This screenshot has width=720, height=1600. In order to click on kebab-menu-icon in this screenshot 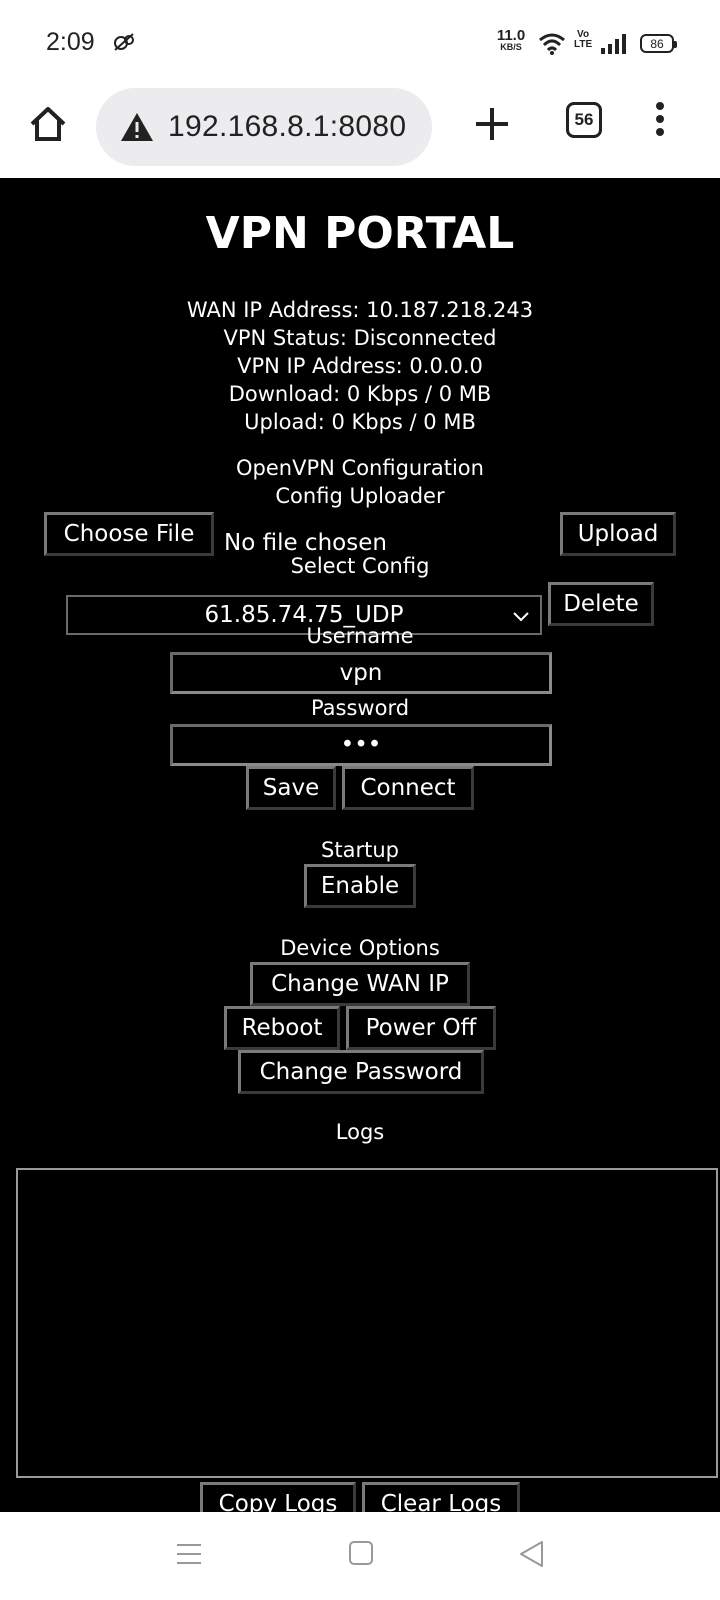, I will do `click(660, 122)`.